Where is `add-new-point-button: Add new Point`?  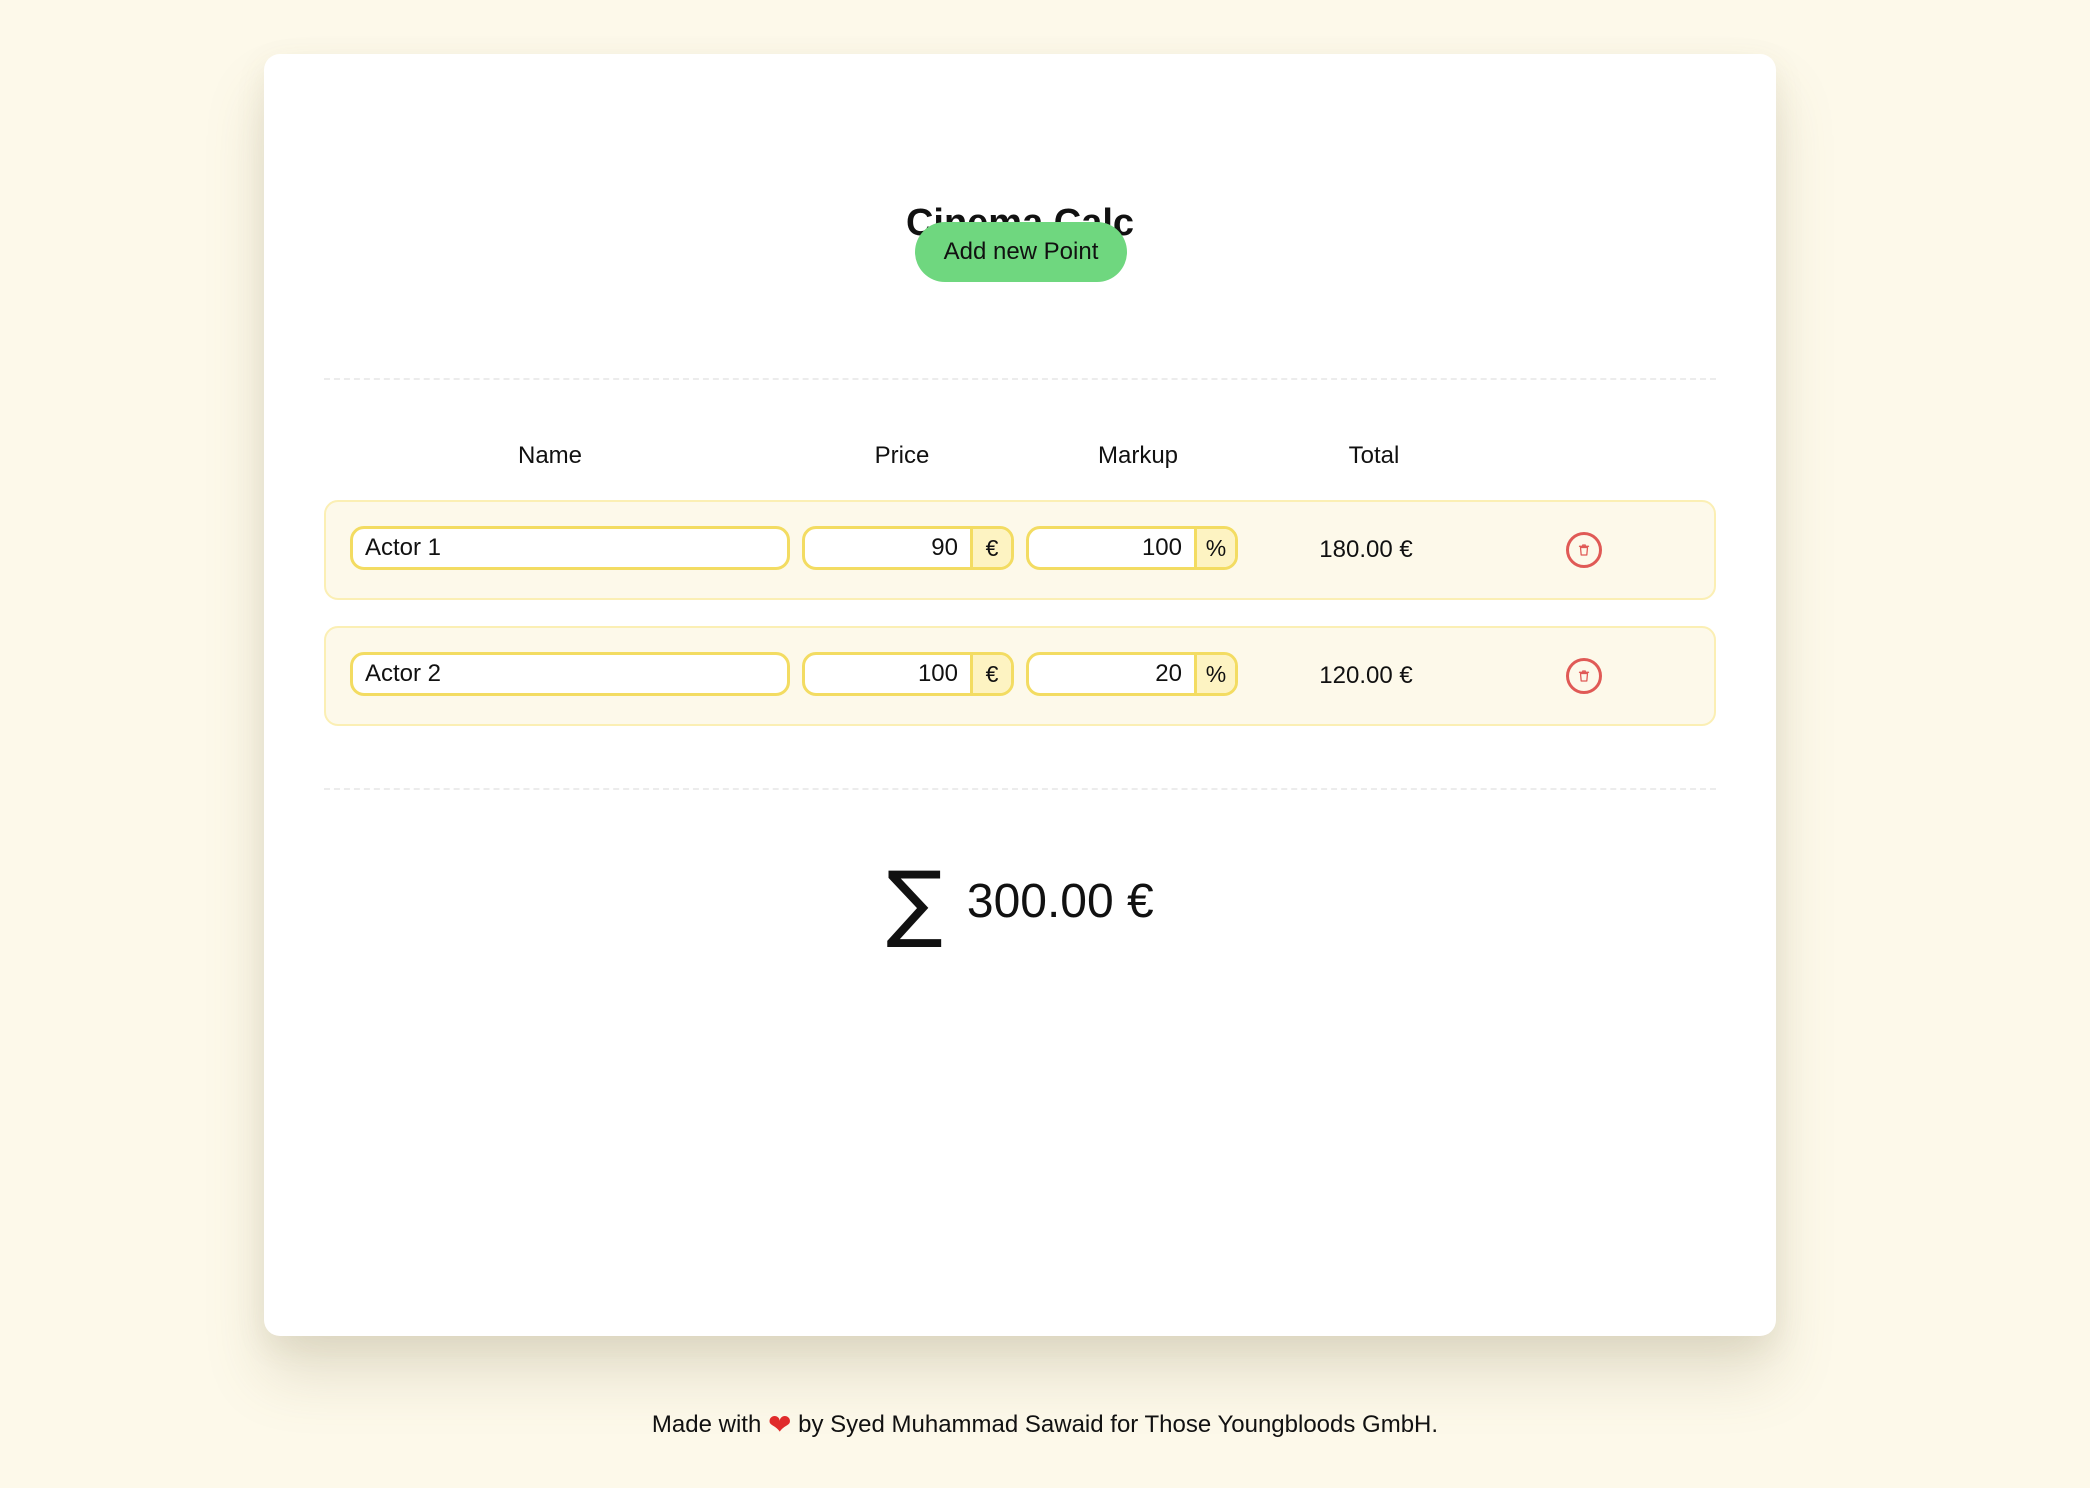 add-new-point-button: Add new Point is located at coordinates (1021, 252).